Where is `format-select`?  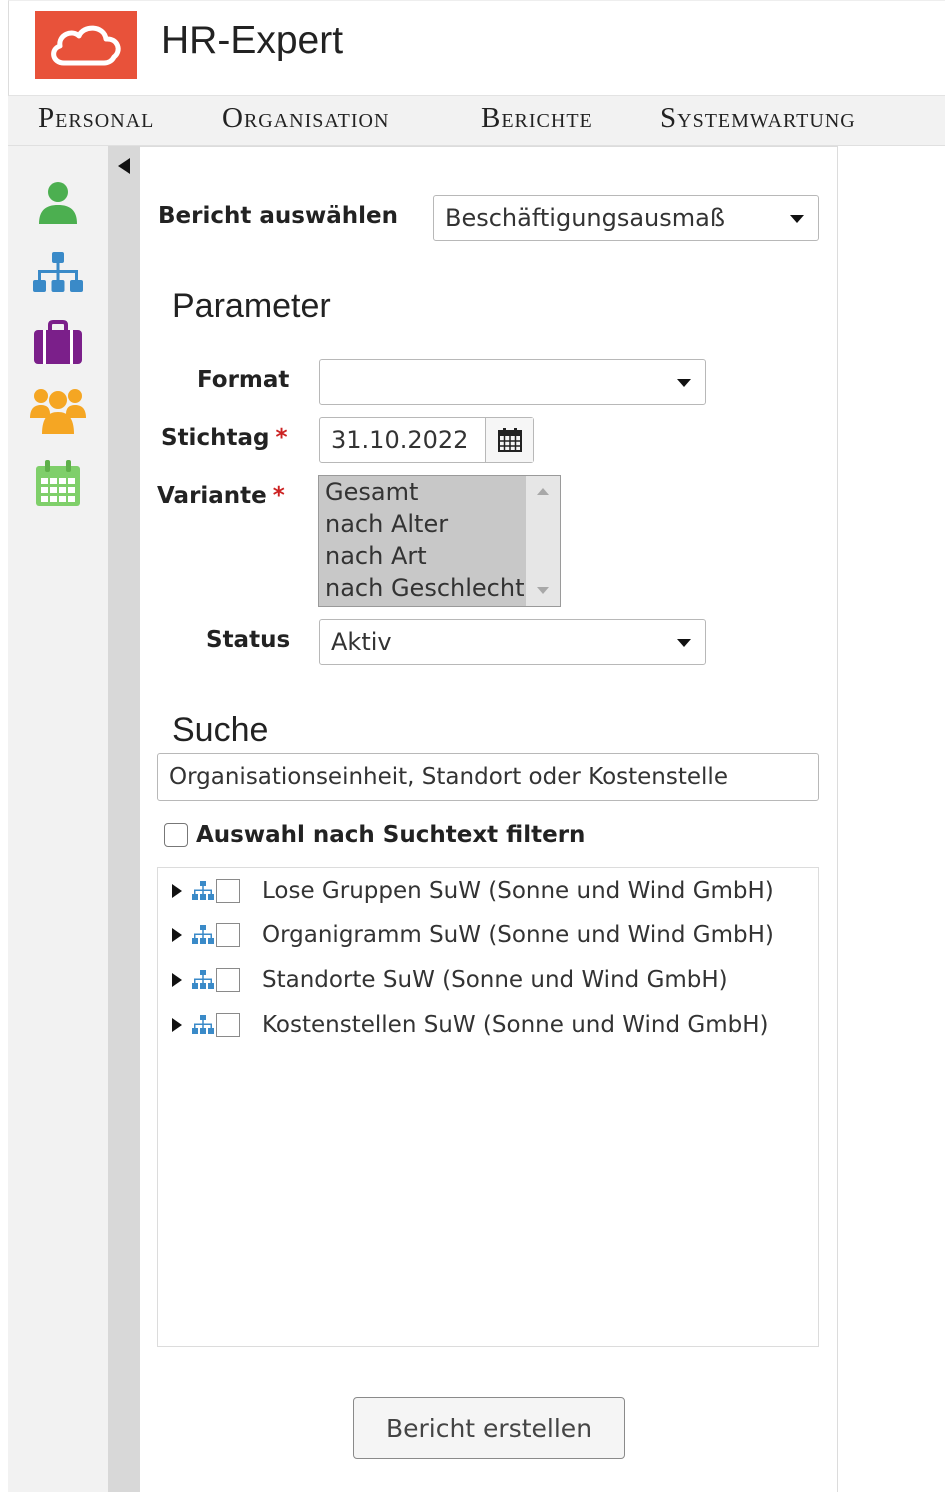
format-select is located at coordinates (512, 382).